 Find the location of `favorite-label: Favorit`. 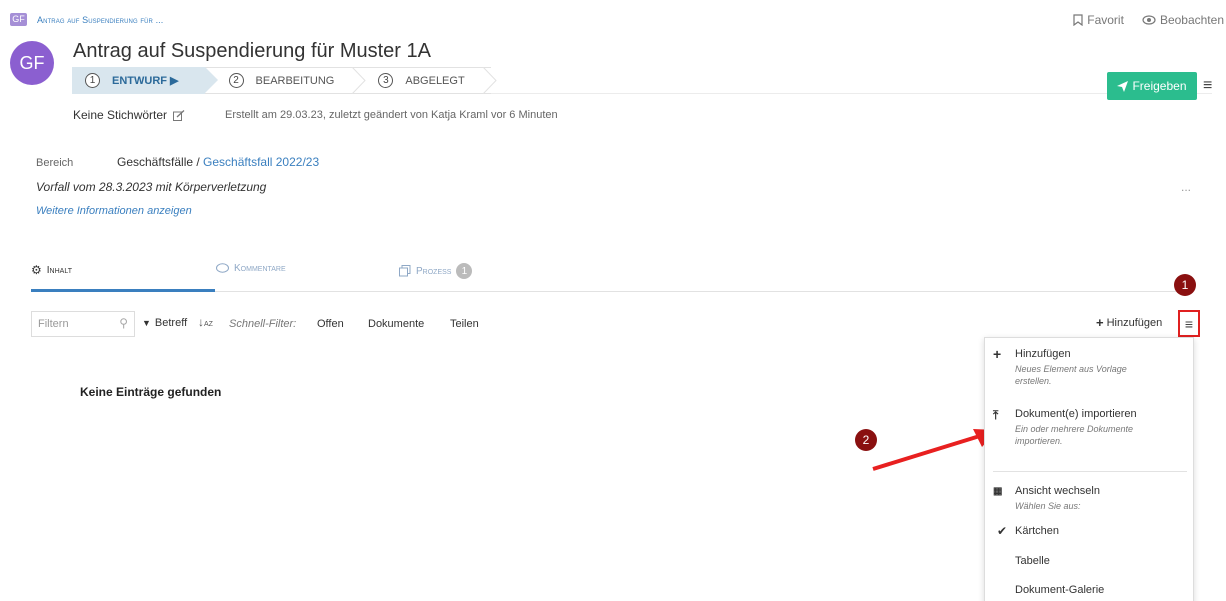

favorite-label: Favorit is located at coordinates (1105, 20).